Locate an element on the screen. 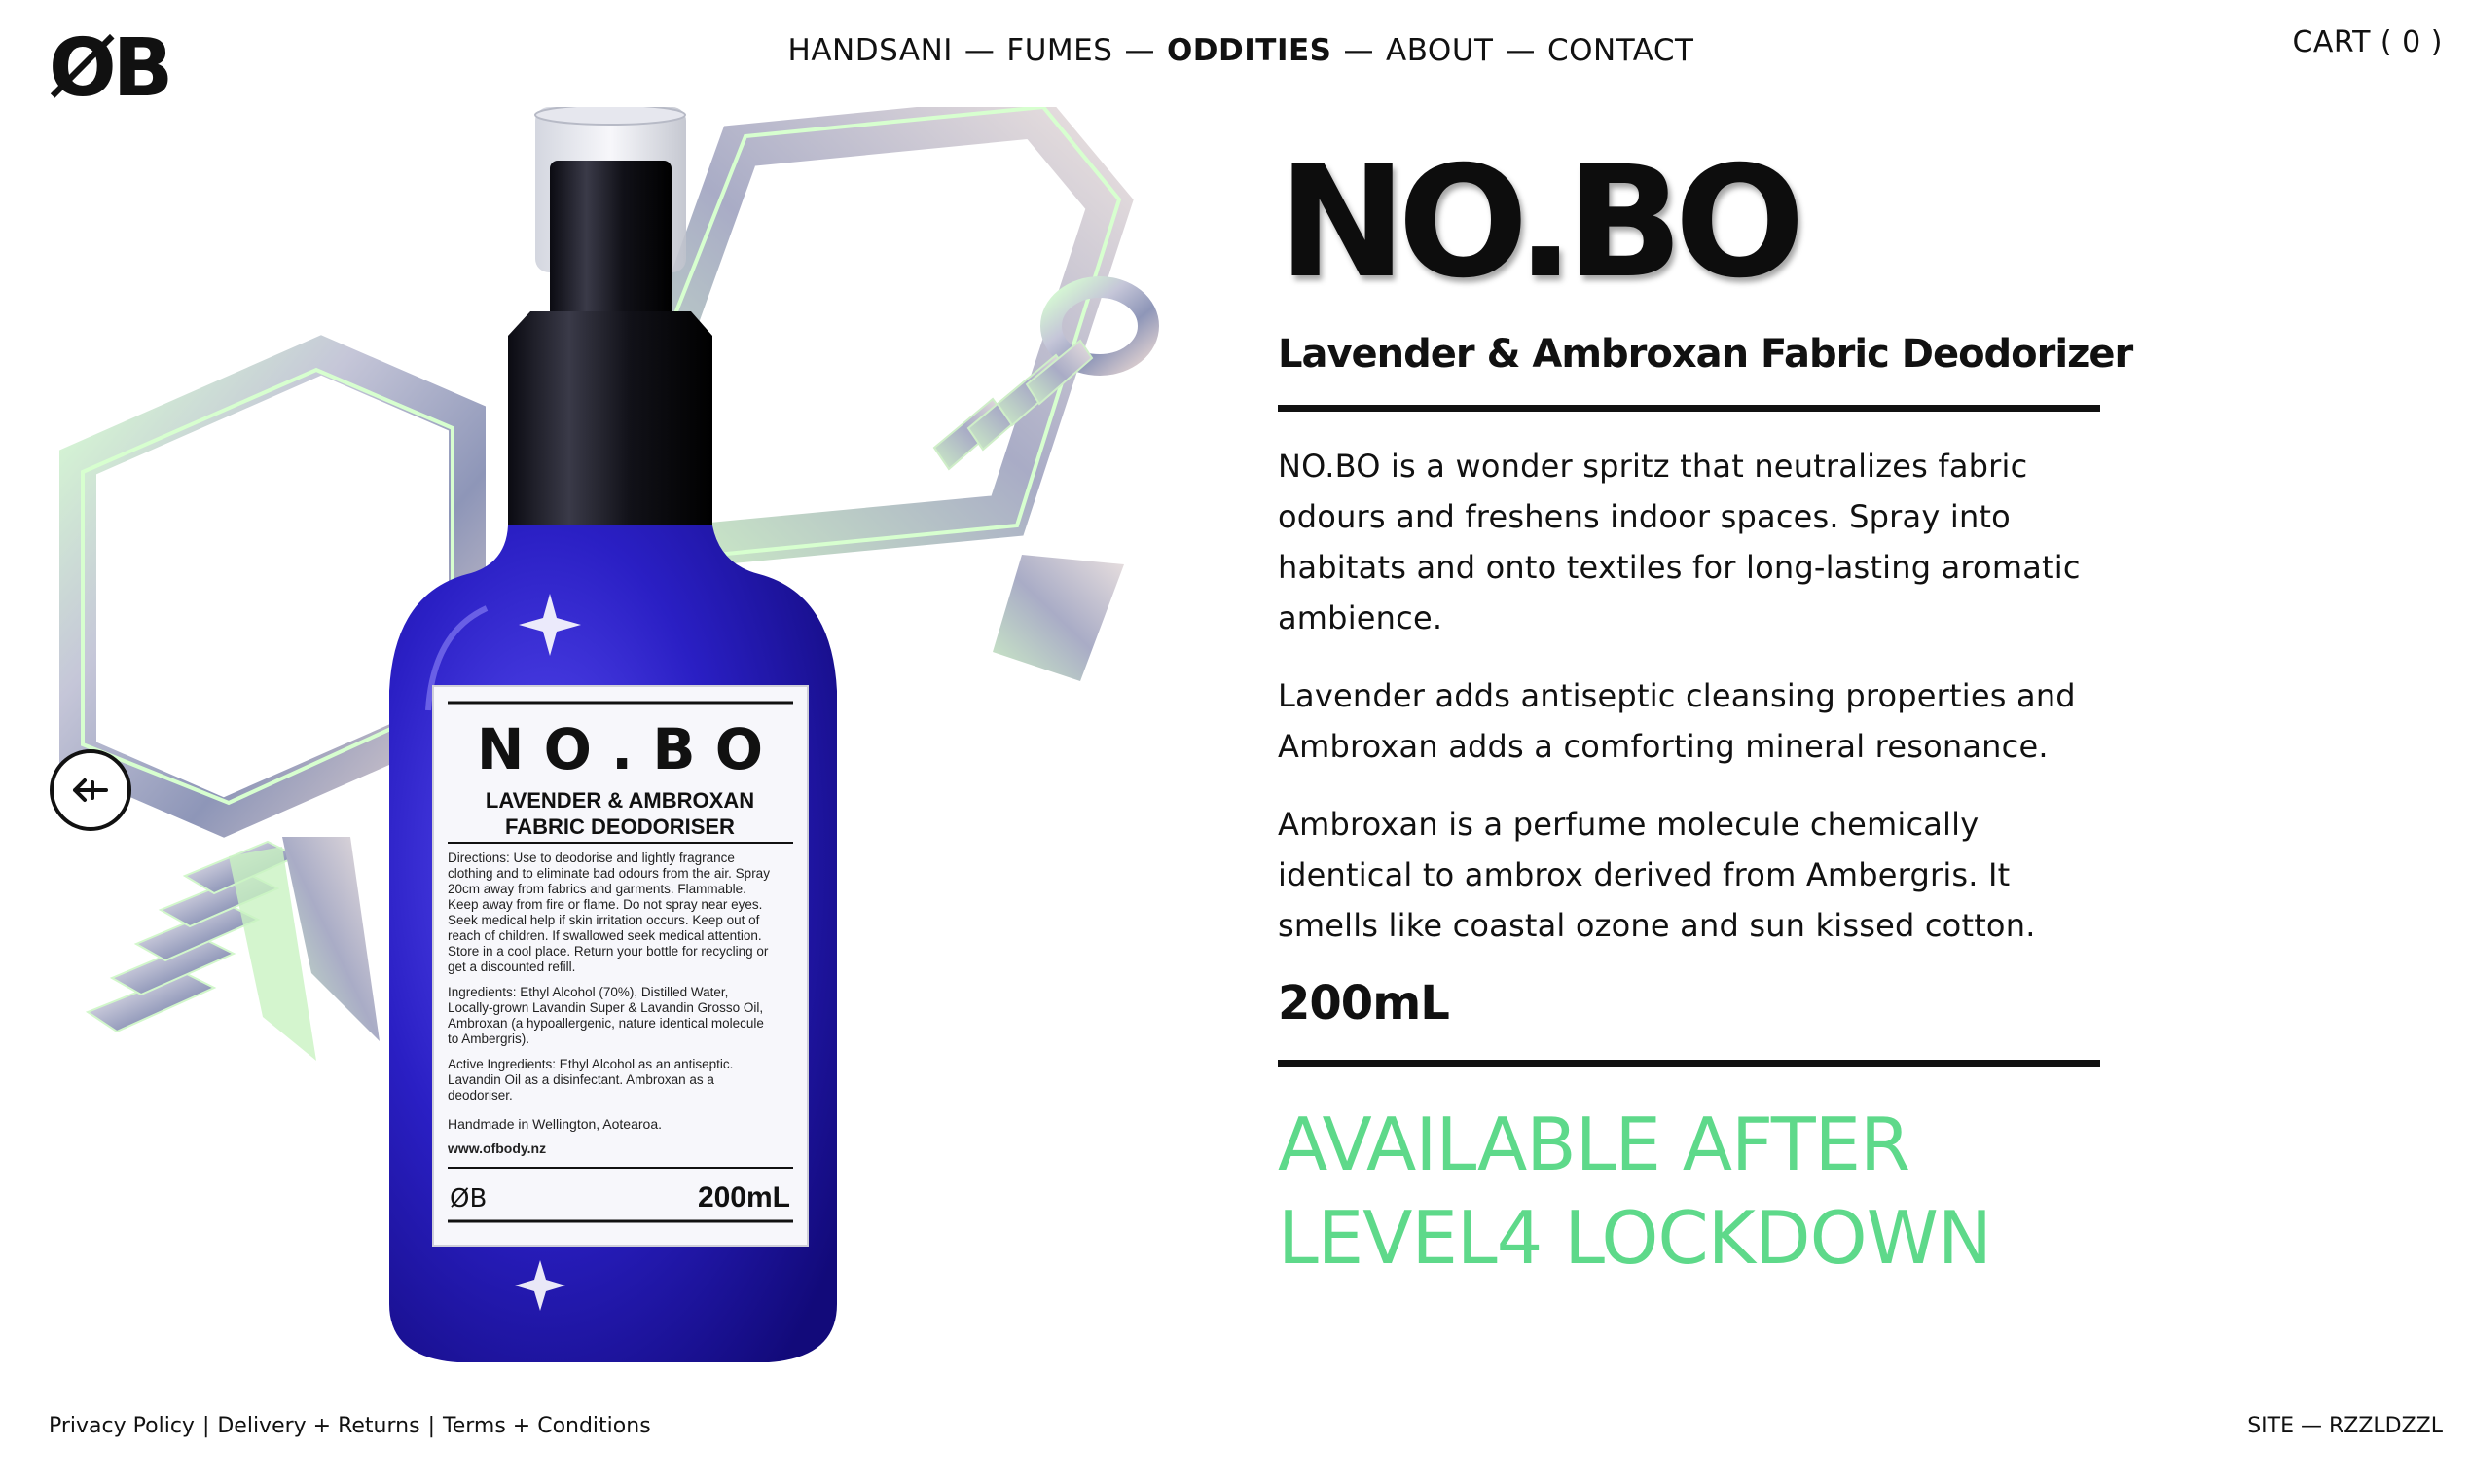  availability-notice: AVAILABLE AFTER LEVEL4 LOCKDOWN is located at coordinates (1689, 1191).